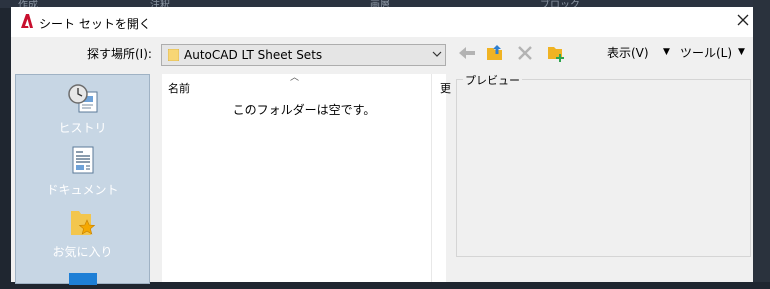  Describe the element at coordinates (253, 55) in the screenshot. I see `look-in-value: AutoCAD LT Sheet Sets` at that location.